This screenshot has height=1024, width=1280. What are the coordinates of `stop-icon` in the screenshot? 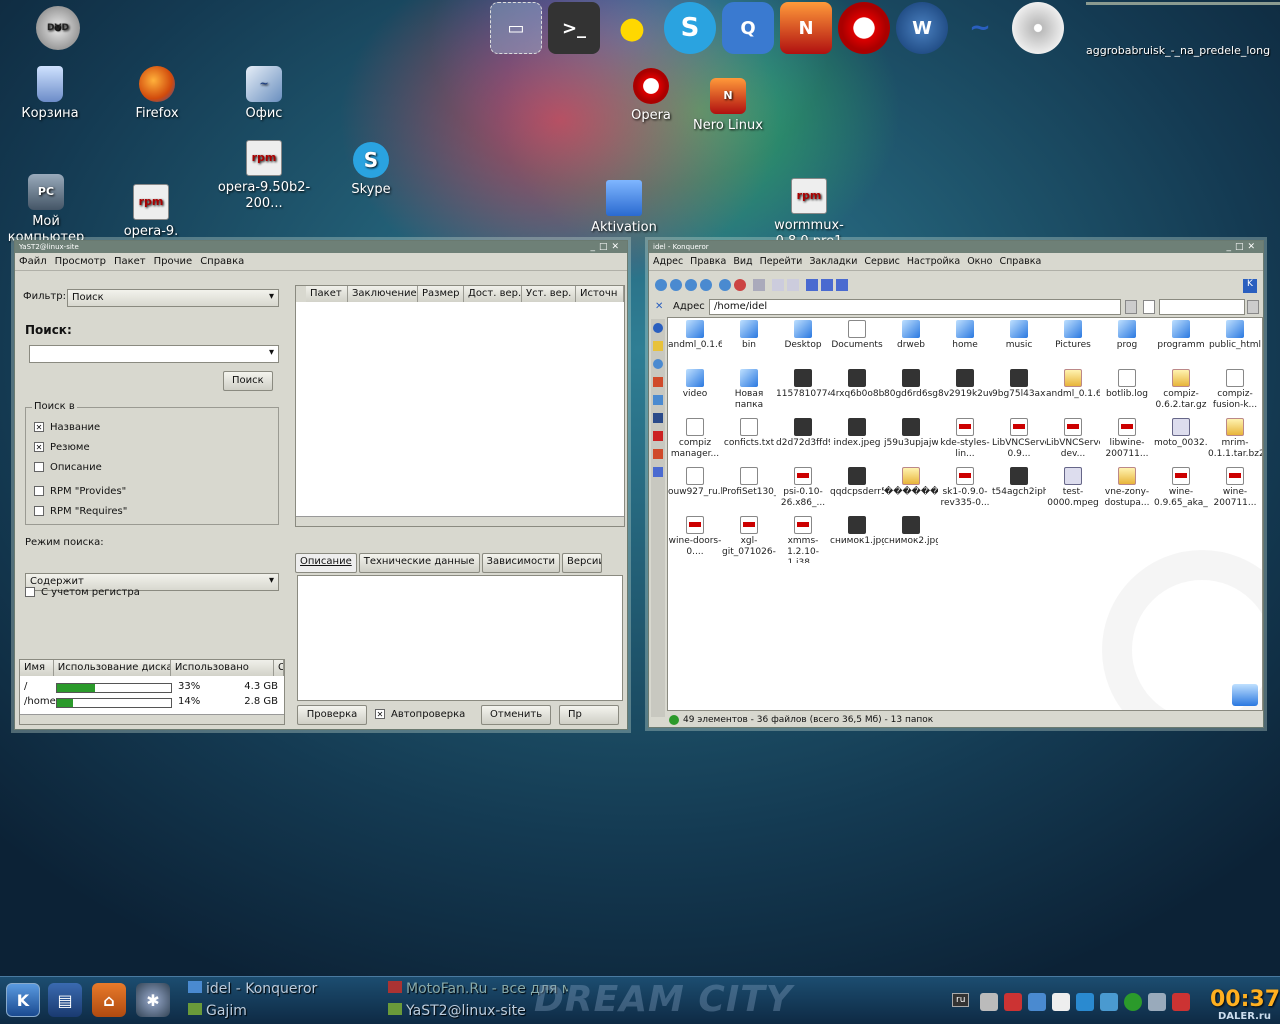 It's located at (740, 285).